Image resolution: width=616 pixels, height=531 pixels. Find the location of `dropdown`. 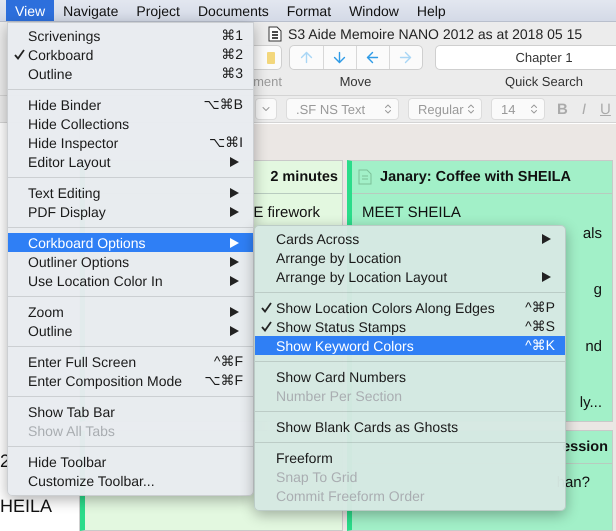

dropdown is located at coordinates (266, 109).